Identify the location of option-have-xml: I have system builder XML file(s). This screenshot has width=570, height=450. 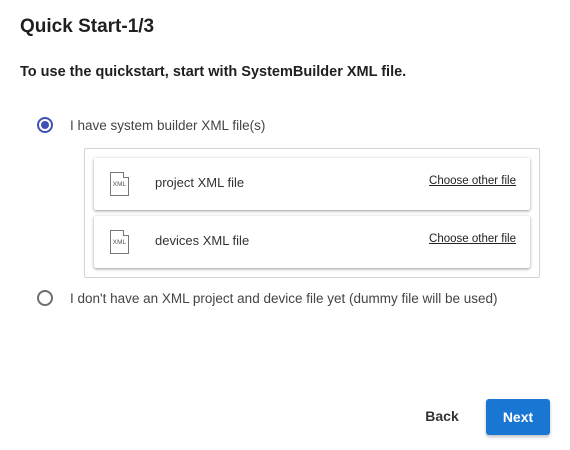
(151, 125).